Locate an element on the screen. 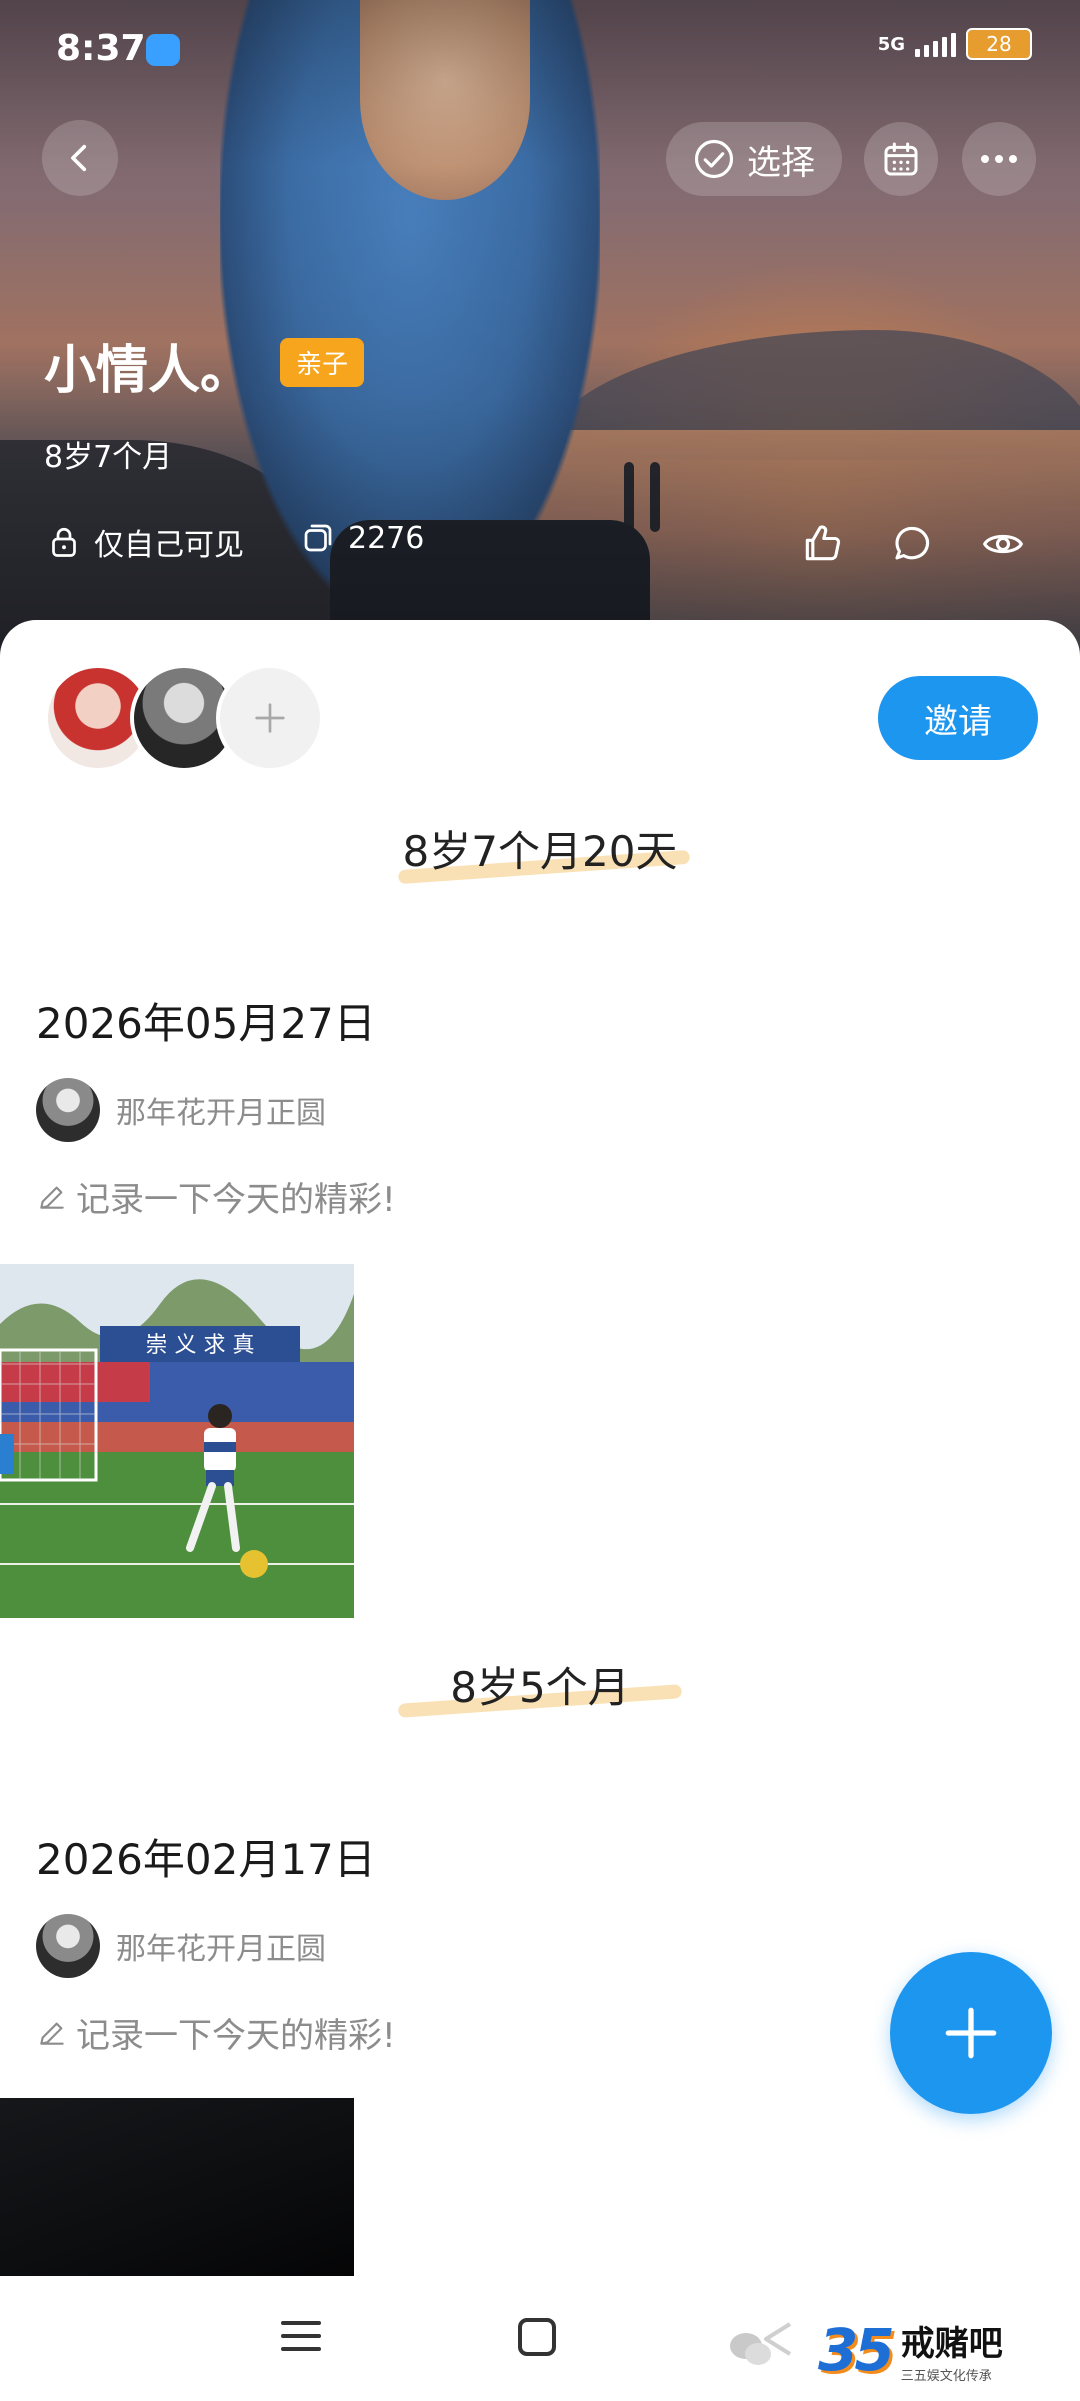 The width and height of the screenshot is (1080, 2401). home-square-icon is located at coordinates (537, 2337).